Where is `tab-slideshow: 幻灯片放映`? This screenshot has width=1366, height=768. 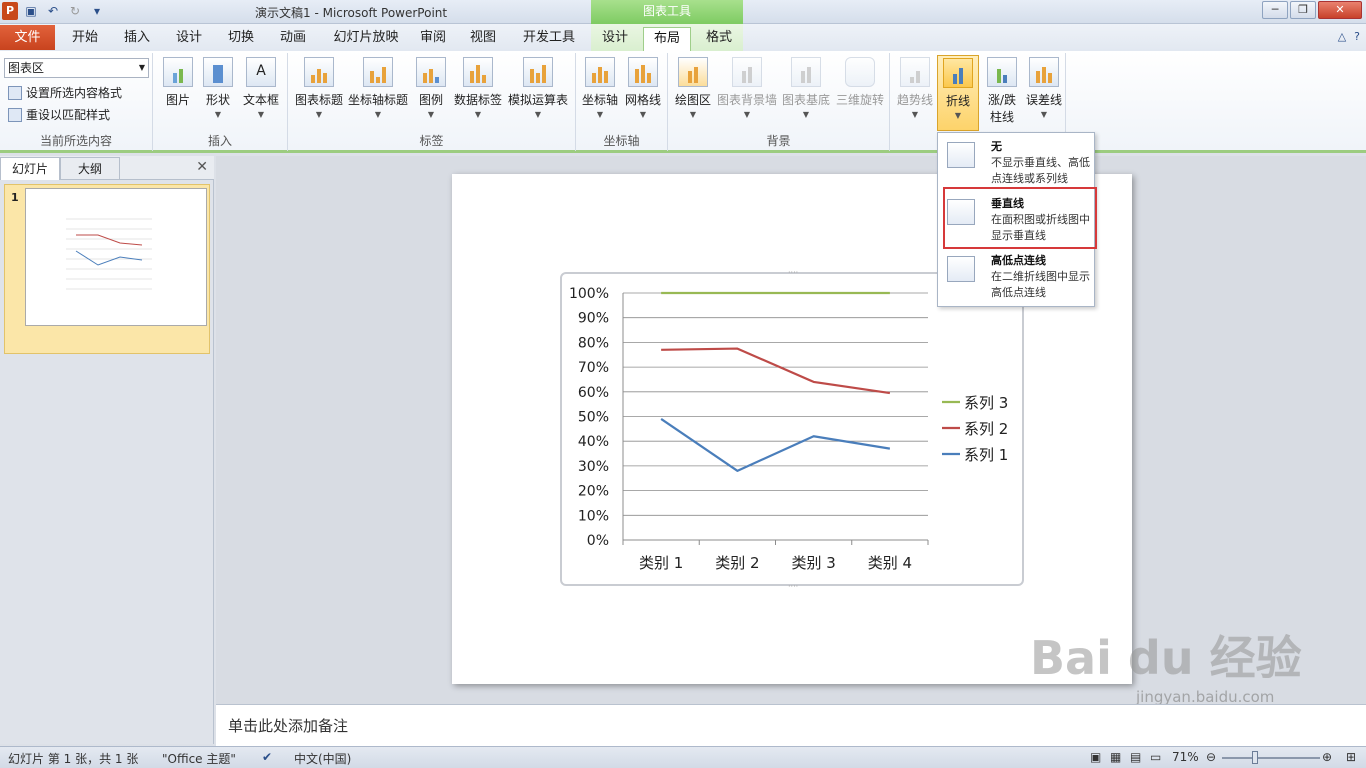
tab-slideshow: 幻灯片放映 is located at coordinates (366, 39).